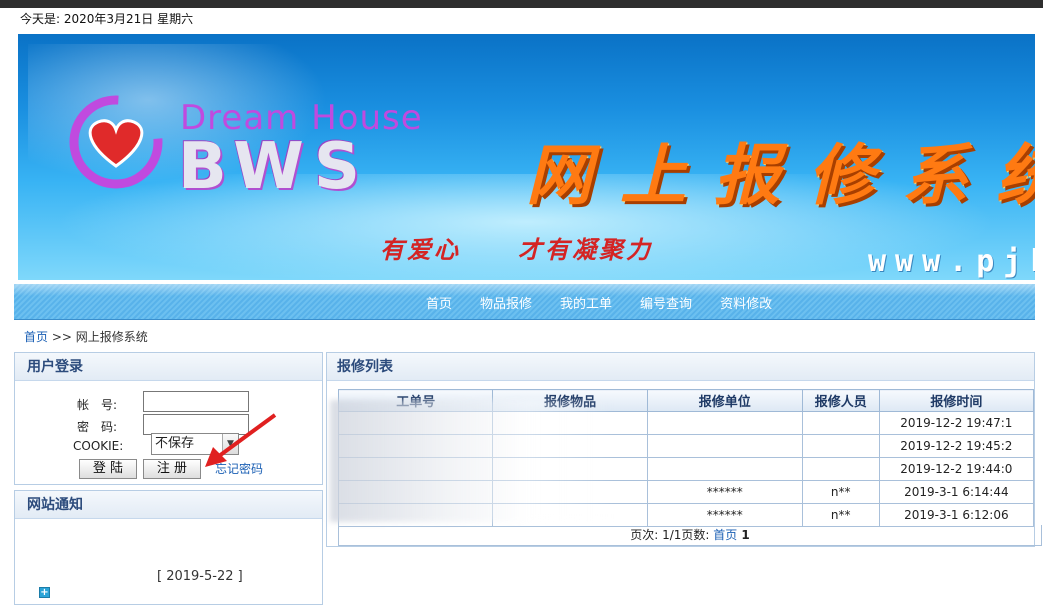  Describe the element at coordinates (36, 337) in the screenshot. I see `breadcrumb-home: 首页` at that location.